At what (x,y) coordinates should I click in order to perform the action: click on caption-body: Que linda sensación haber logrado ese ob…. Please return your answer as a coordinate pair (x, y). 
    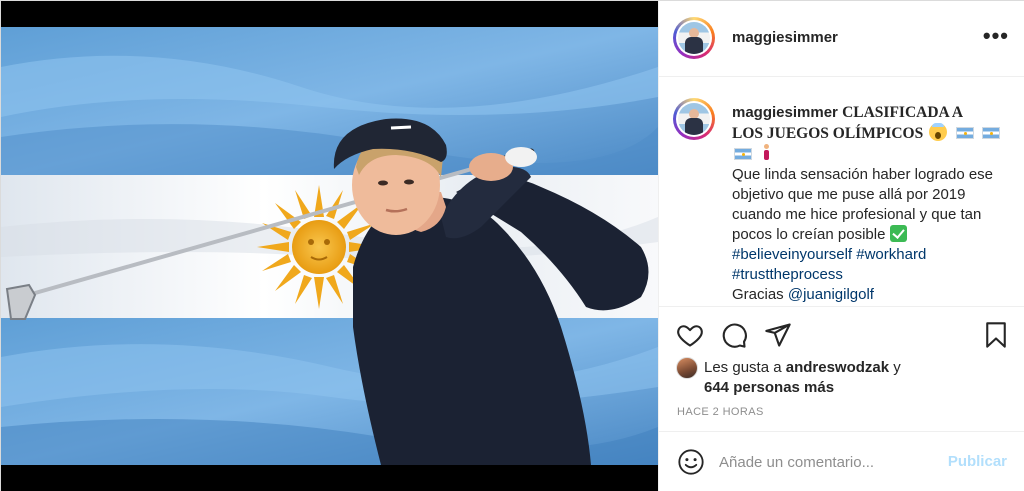
    Looking at the image, I should click on (863, 204).